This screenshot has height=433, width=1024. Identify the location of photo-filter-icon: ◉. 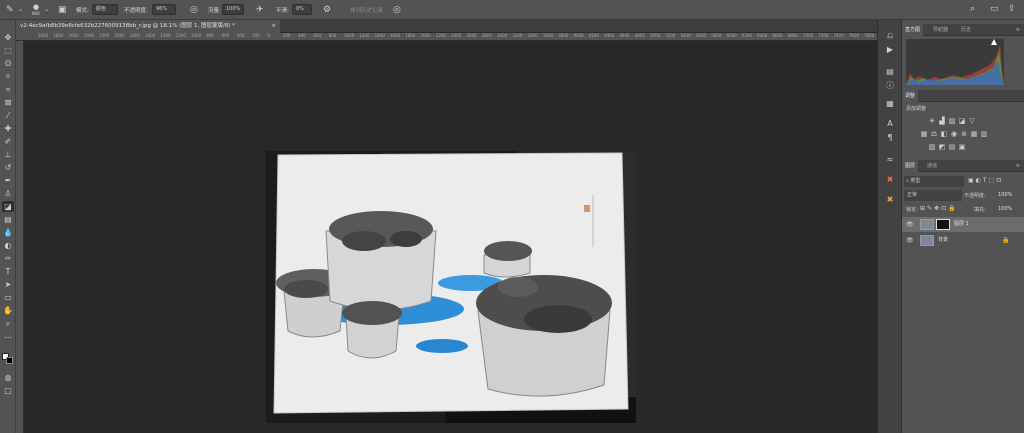
(954, 134).